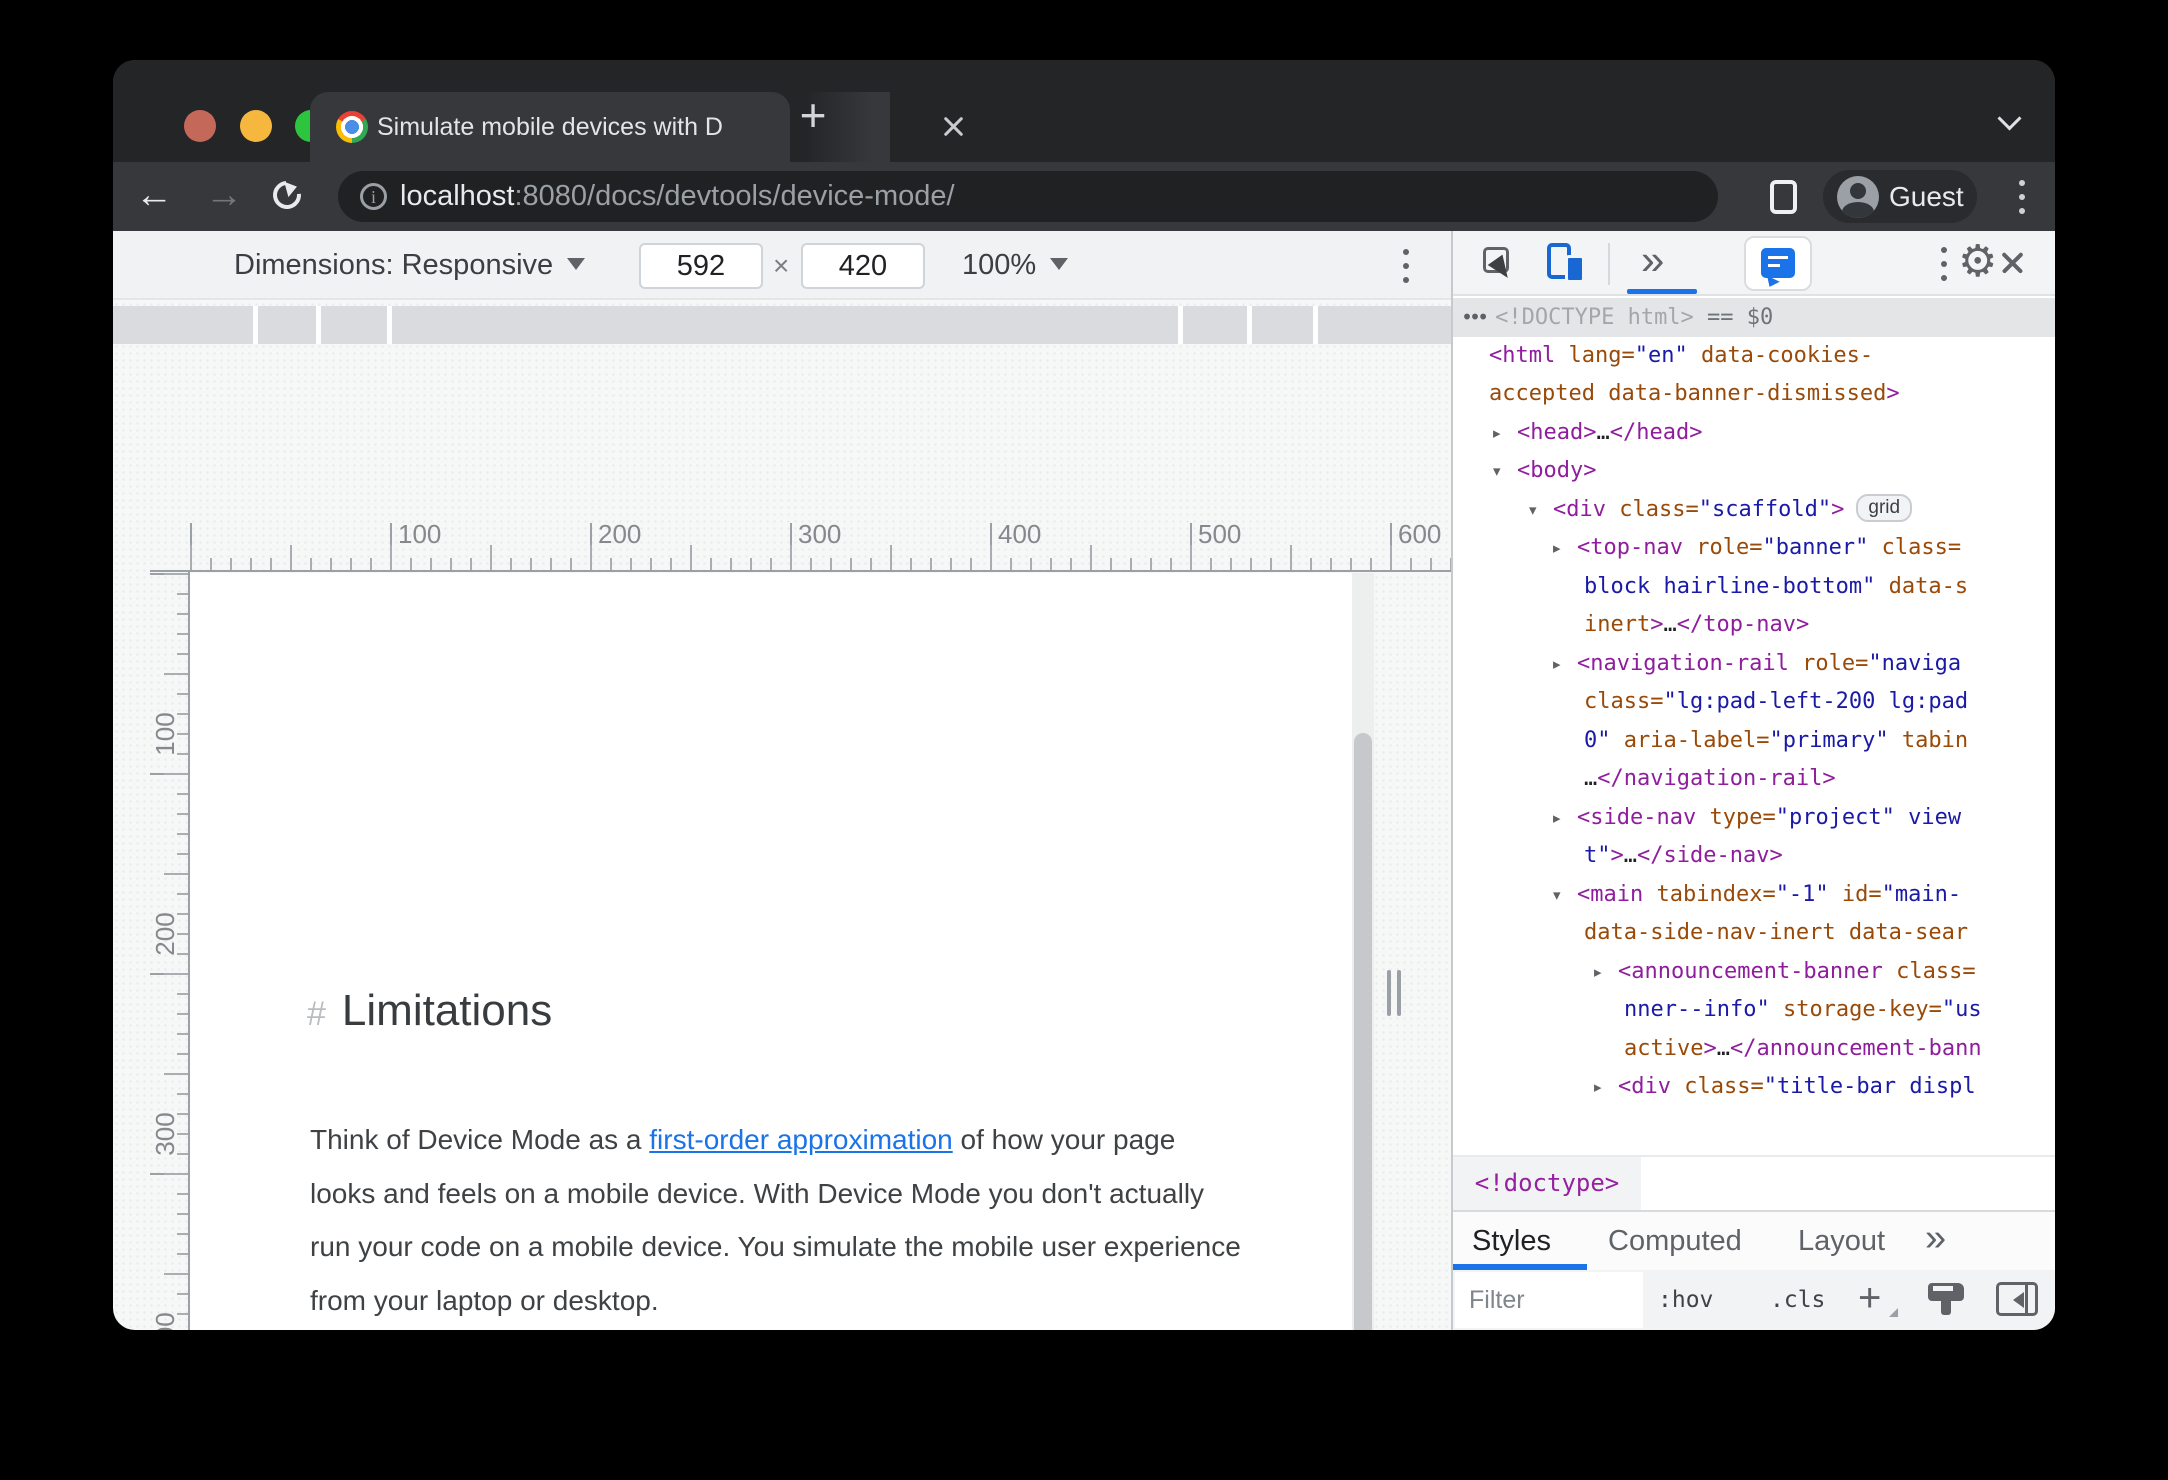 The image size is (2168, 1480). I want to click on toggle-class-button: .cls, so click(1797, 1300).